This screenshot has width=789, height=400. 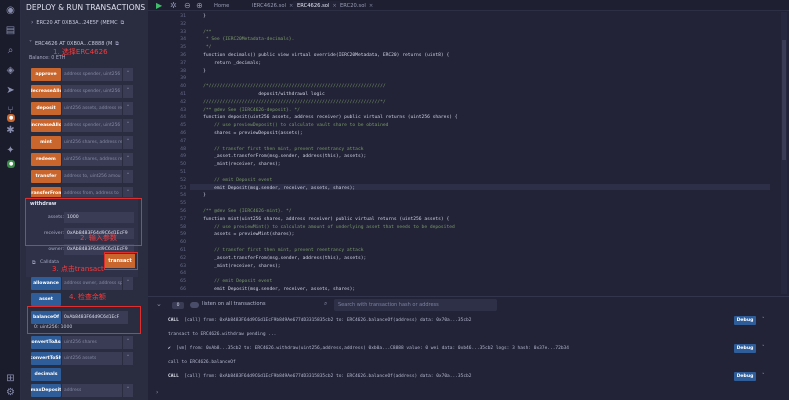 I want to click on log-entry: call to ERC4626.balanceOf, so click(x=202, y=362).